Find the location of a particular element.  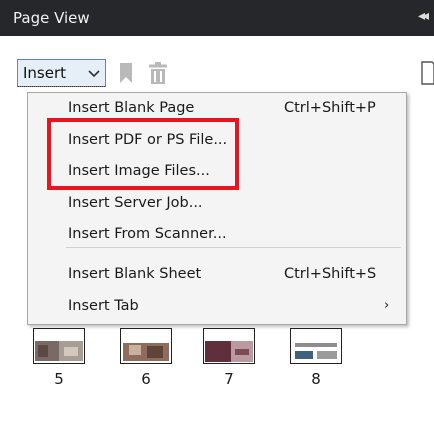

menu-separator is located at coordinates (233, 247).